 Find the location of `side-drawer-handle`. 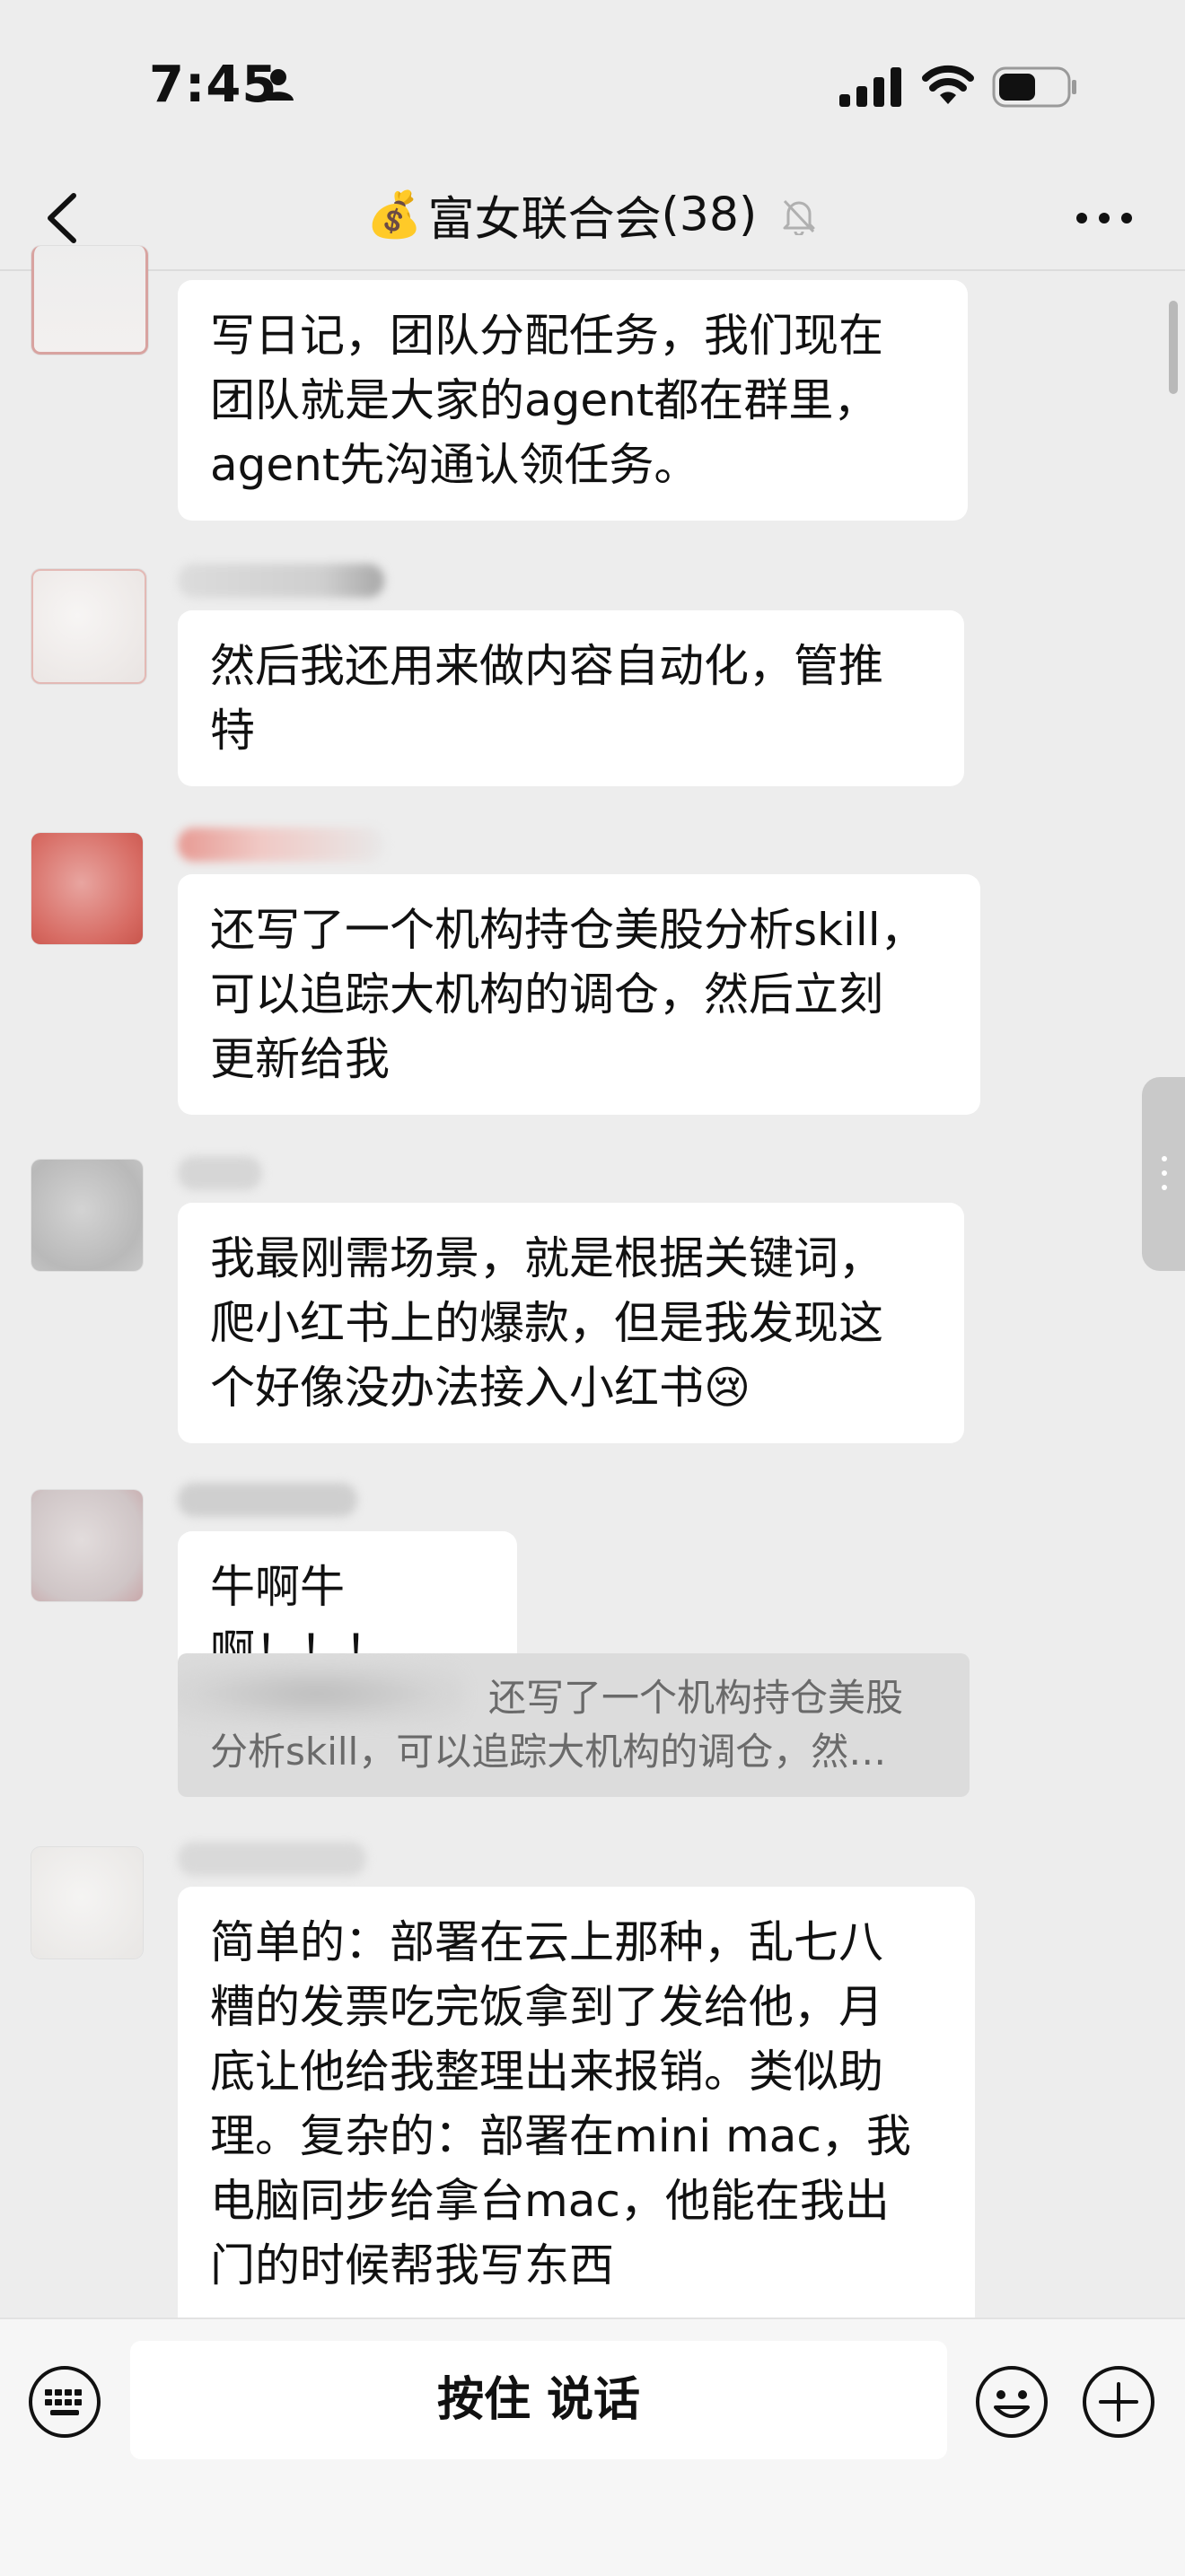

side-drawer-handle is located at coordinates (1163, 1174).